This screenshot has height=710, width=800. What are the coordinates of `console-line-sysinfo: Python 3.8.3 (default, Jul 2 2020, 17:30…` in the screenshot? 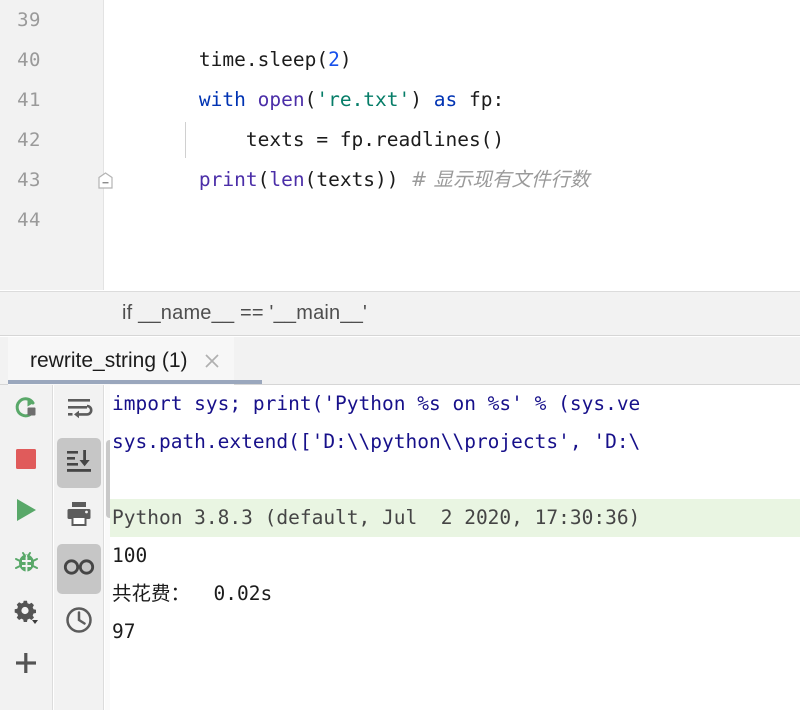 It's located at (455, 518).